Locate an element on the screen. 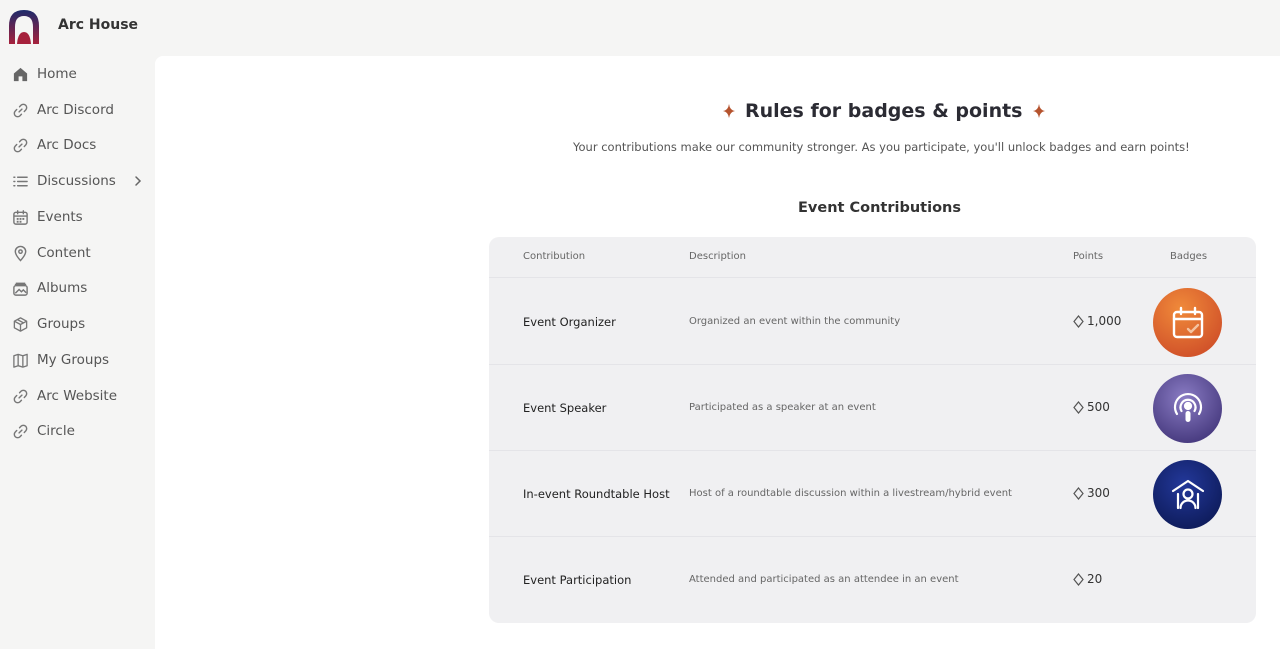  brand-name: Arc House is located at coordinates (98, 25).